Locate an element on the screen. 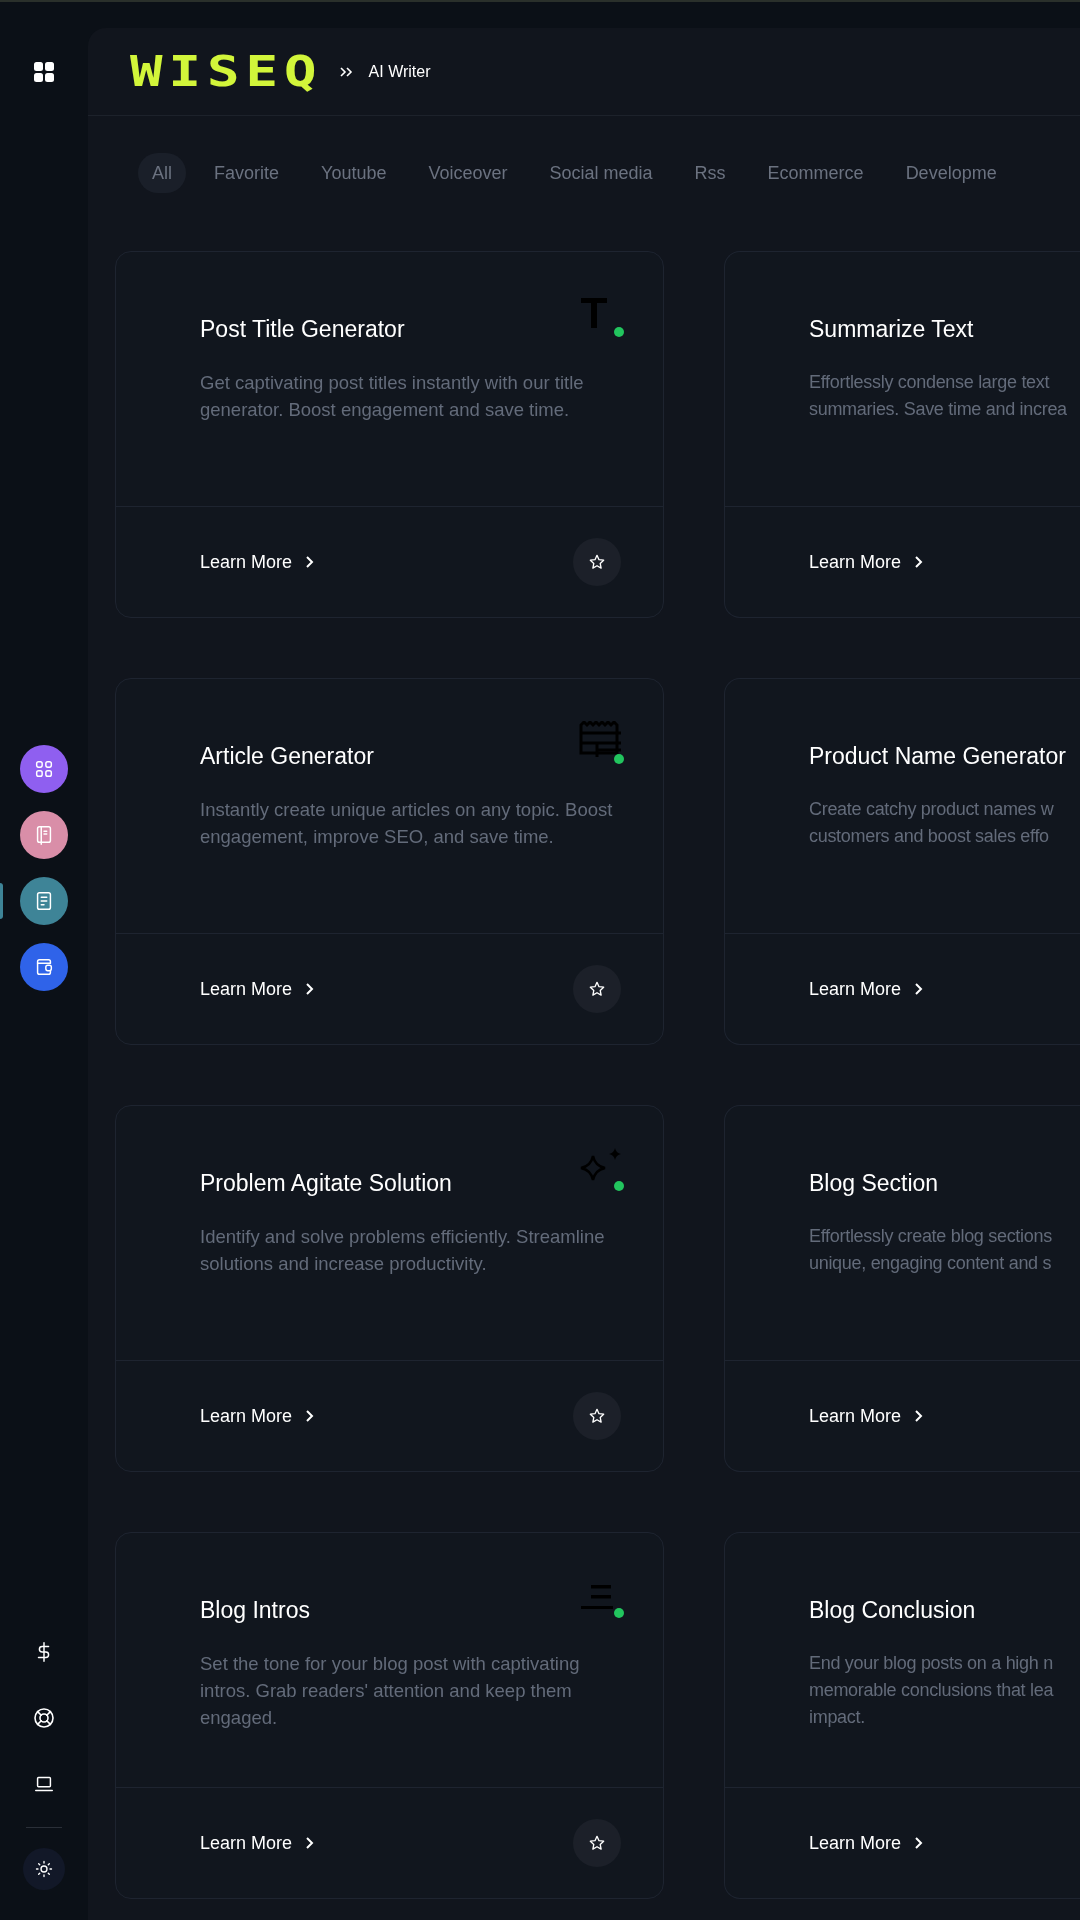 This screenshot has width=1080, height=1920. filter-tab: Ecommerce is located at coordinates (815, 173).